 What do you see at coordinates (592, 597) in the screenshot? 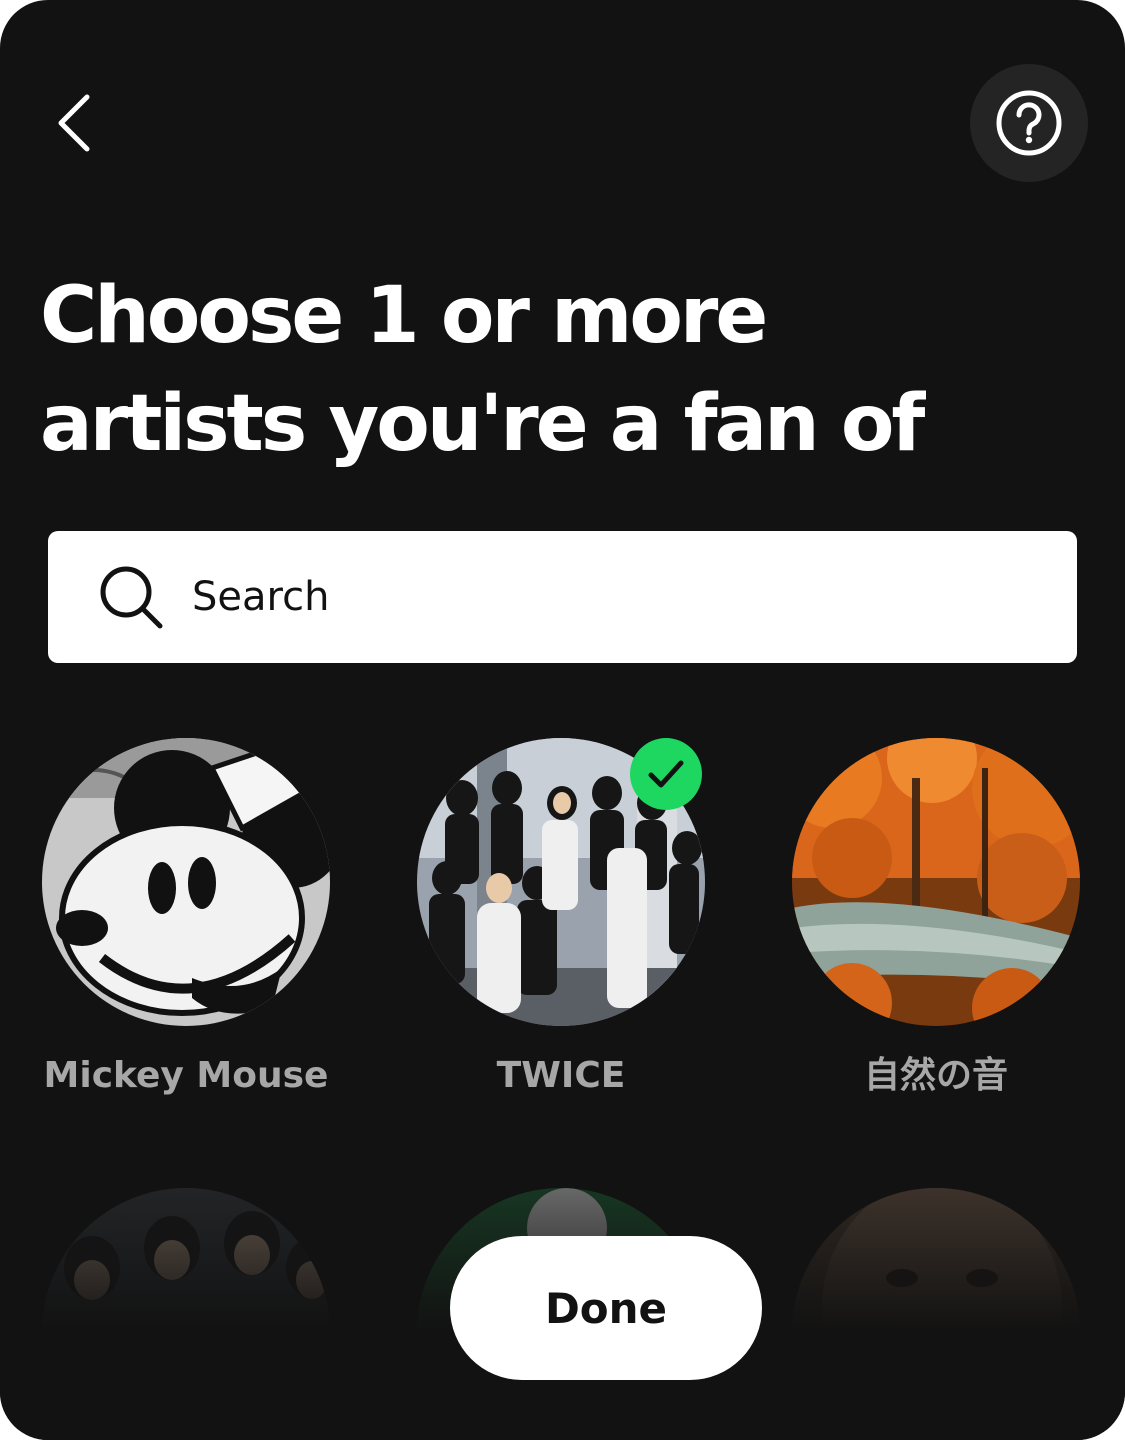
I see `search-input` at bounding box center [592, 597].